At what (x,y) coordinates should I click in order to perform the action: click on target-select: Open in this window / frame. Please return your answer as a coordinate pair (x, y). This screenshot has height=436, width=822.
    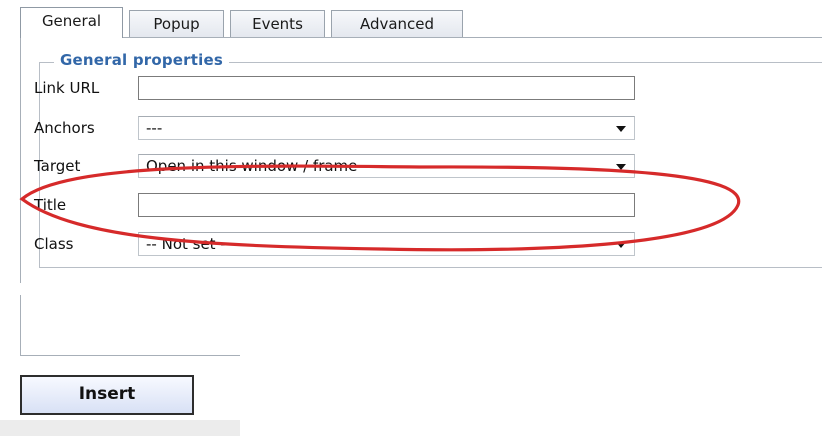
    Looking at the image, I should click on (386, 166).